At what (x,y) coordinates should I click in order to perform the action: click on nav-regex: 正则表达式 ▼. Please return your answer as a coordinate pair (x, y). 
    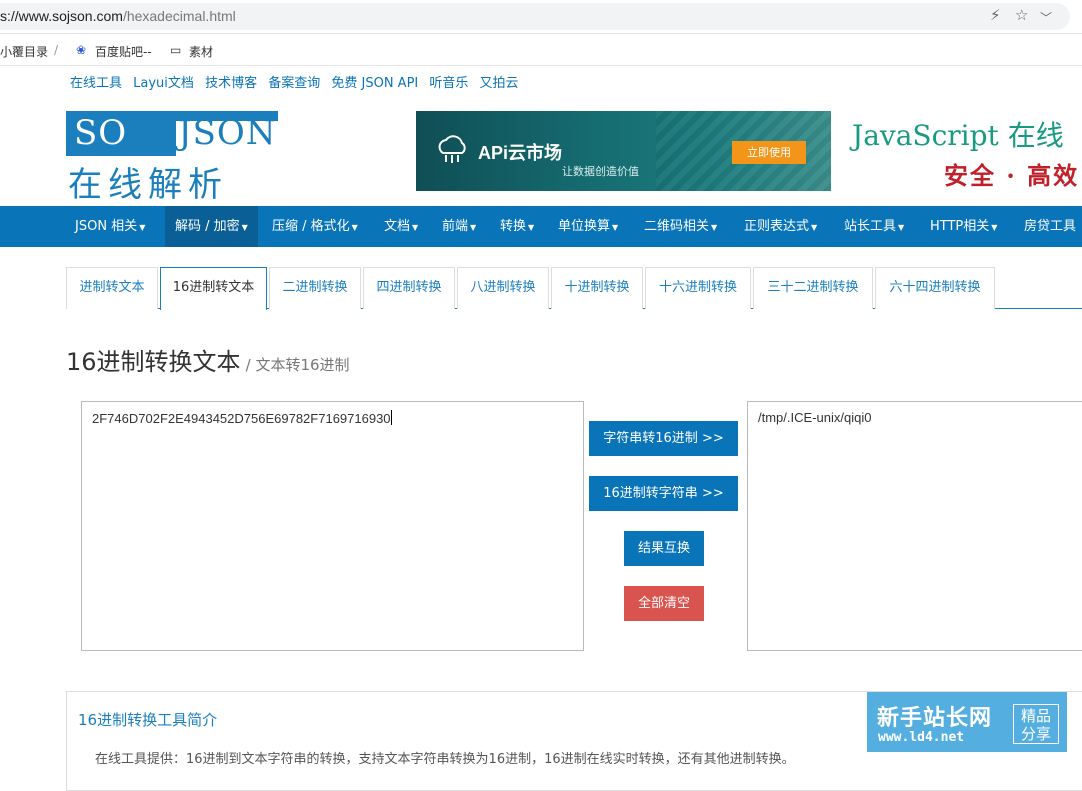
    Looking at the image, I should click on (780, 226).